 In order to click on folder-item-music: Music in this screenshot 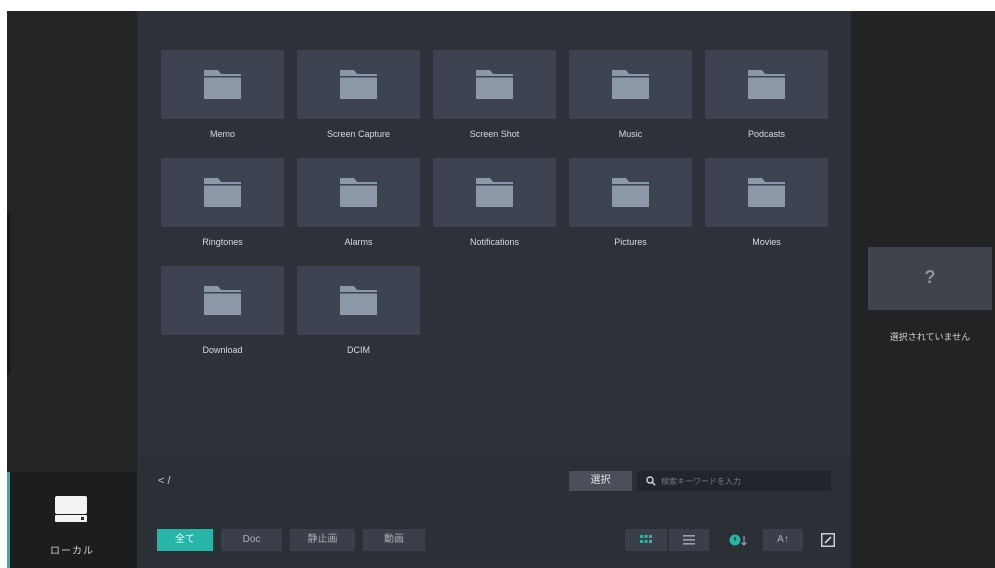, I will do `click(630, 94)`.